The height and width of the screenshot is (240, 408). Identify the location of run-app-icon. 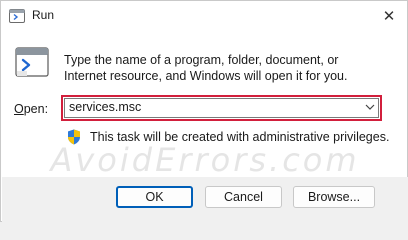
(17, 16).